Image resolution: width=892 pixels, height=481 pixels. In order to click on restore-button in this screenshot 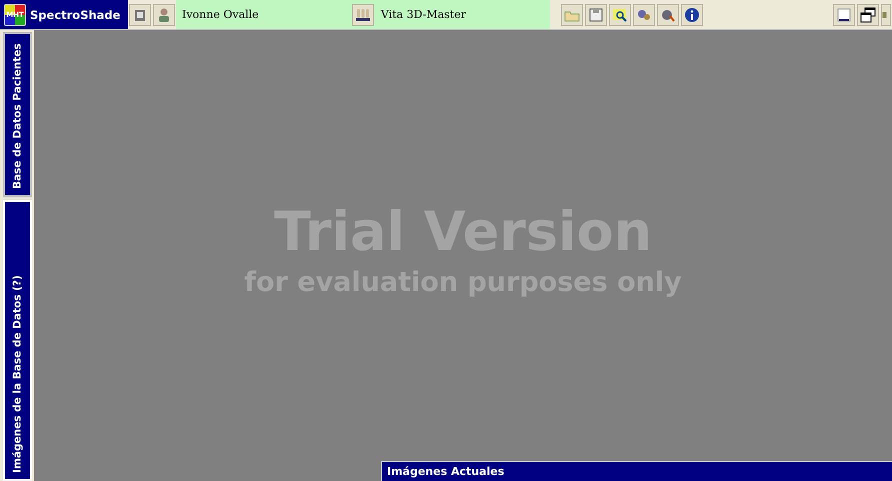, I will do `click(868, 15)`.